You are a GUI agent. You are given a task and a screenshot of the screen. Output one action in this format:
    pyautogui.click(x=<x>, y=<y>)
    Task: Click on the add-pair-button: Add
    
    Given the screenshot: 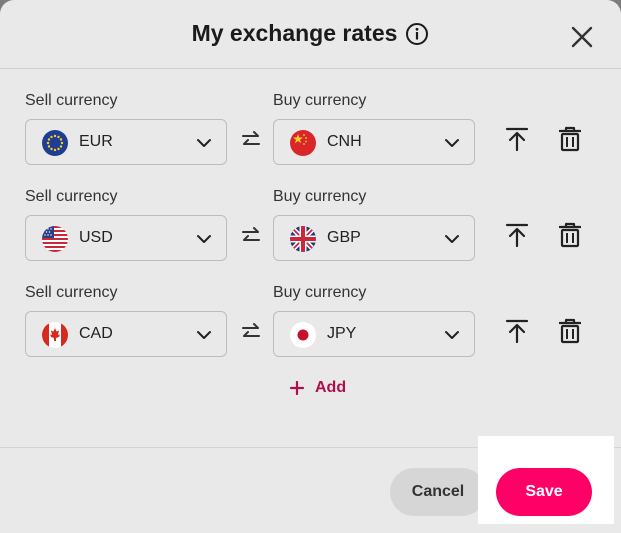 What is the action you would take?
    pyautogui.click(x=317, y=388)
    